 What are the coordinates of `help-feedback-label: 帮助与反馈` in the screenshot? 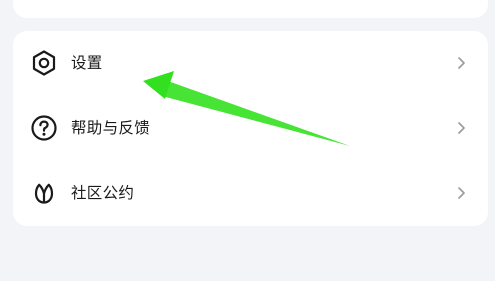 It's located at (111, 128).